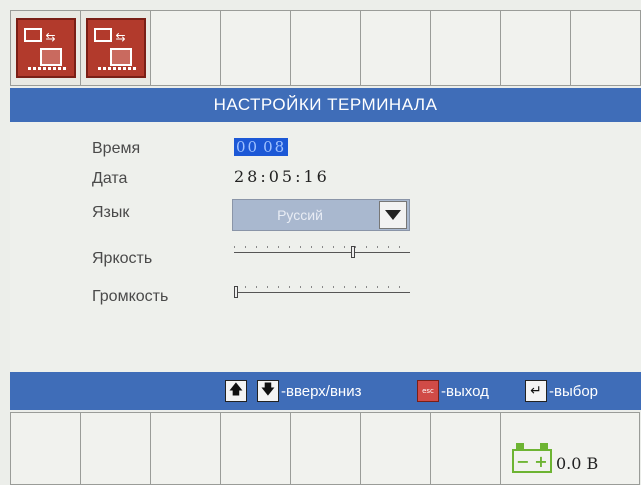 Image resolution: width=641 pixels, height=485 pixels. Describe the element at coordinates (465, 391) in the screenshot. I see `help-exit-text: -выход` at that location.